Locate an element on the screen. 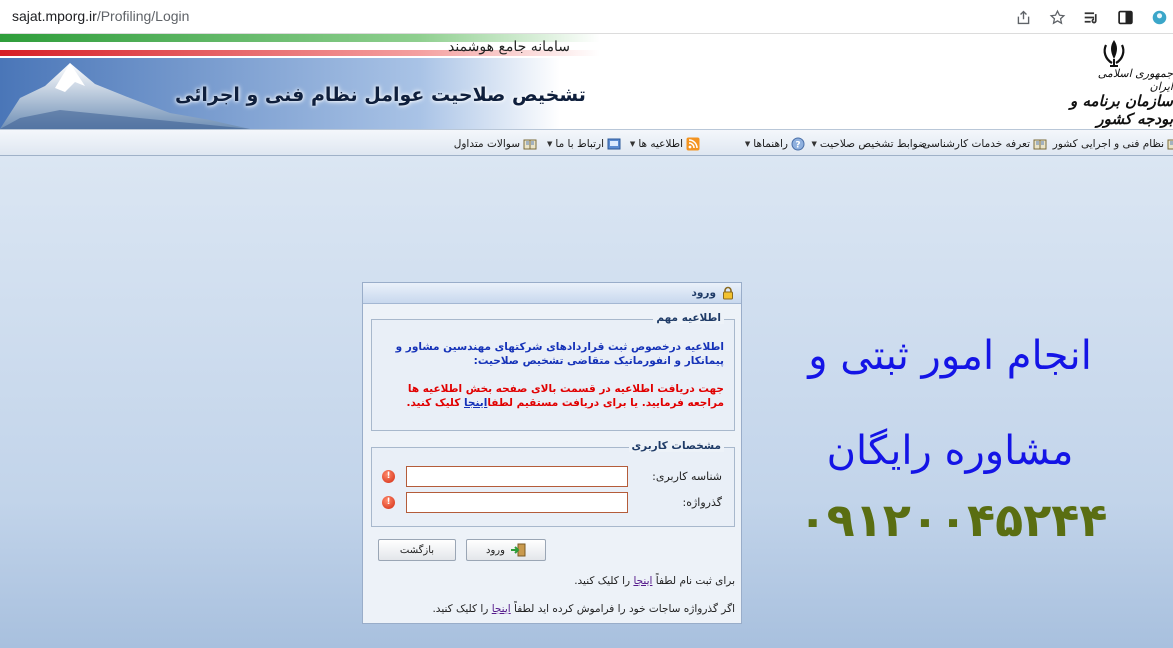 Image resolution: width=1173 pixels, height=648 pixels. userinfo-fieldset: مشخصات کاربری شناسه کاربری: ! گذرواژه: ! is located at coordinates (553, 483).